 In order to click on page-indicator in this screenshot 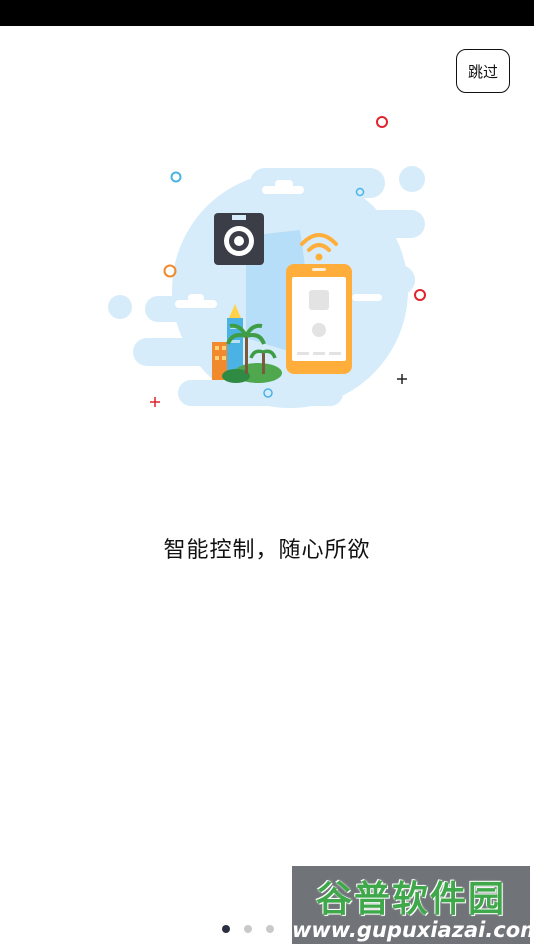, I will do `click(248, 929)`.